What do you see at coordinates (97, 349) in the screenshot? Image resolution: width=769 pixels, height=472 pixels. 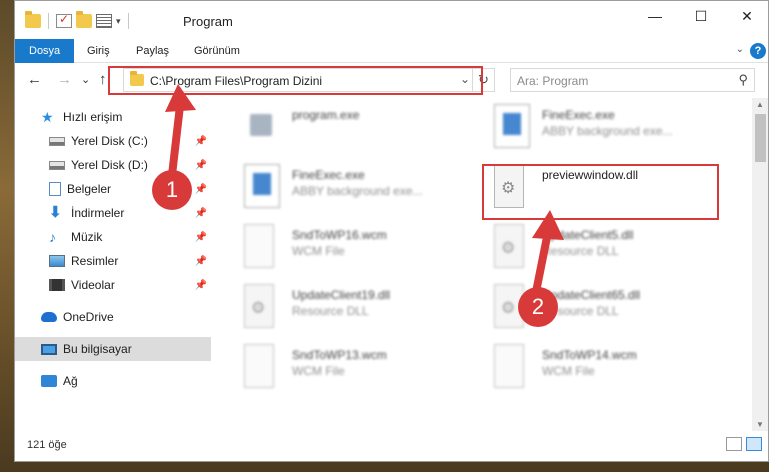 I see `sidebar-item-label: Bu bilgisayar` at bounding box center [97, 349].